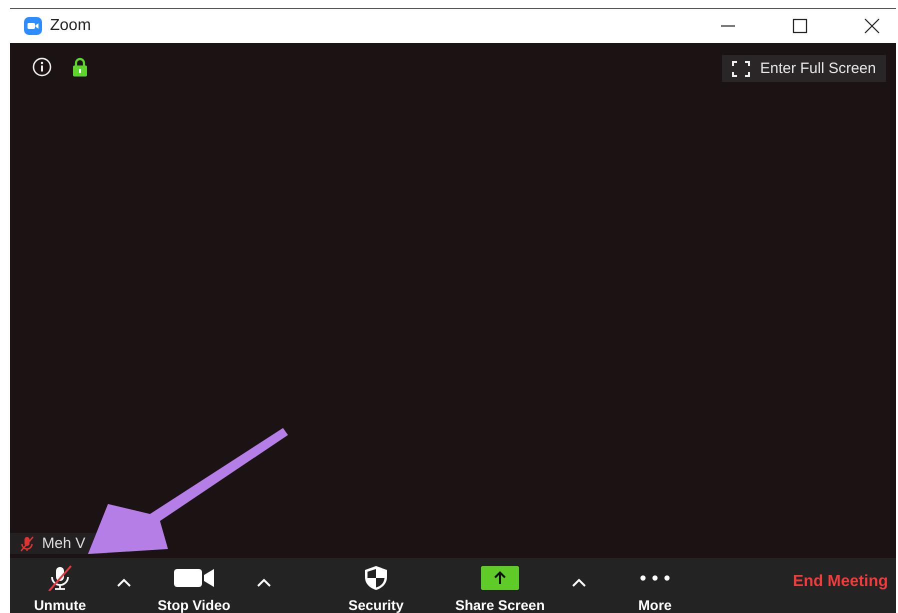 The width and height of the screenshot is (898, 613). What do you see at coordinates (741, 68) in the screenshot?
I see `expand-icon` at bounding box center [741, 68].